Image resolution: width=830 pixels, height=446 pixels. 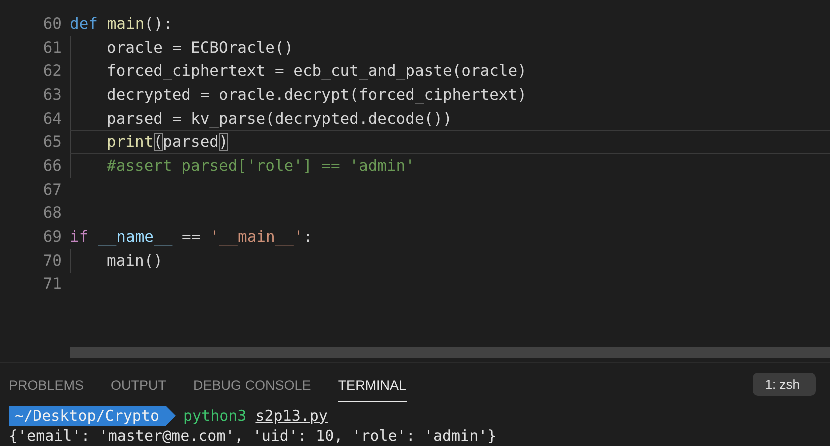 I want to click on line-number: 64, so click(x=52, y=119).